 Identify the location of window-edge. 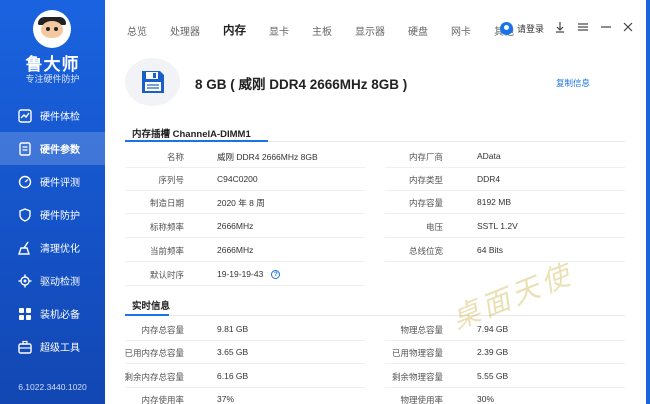
(648, 202).